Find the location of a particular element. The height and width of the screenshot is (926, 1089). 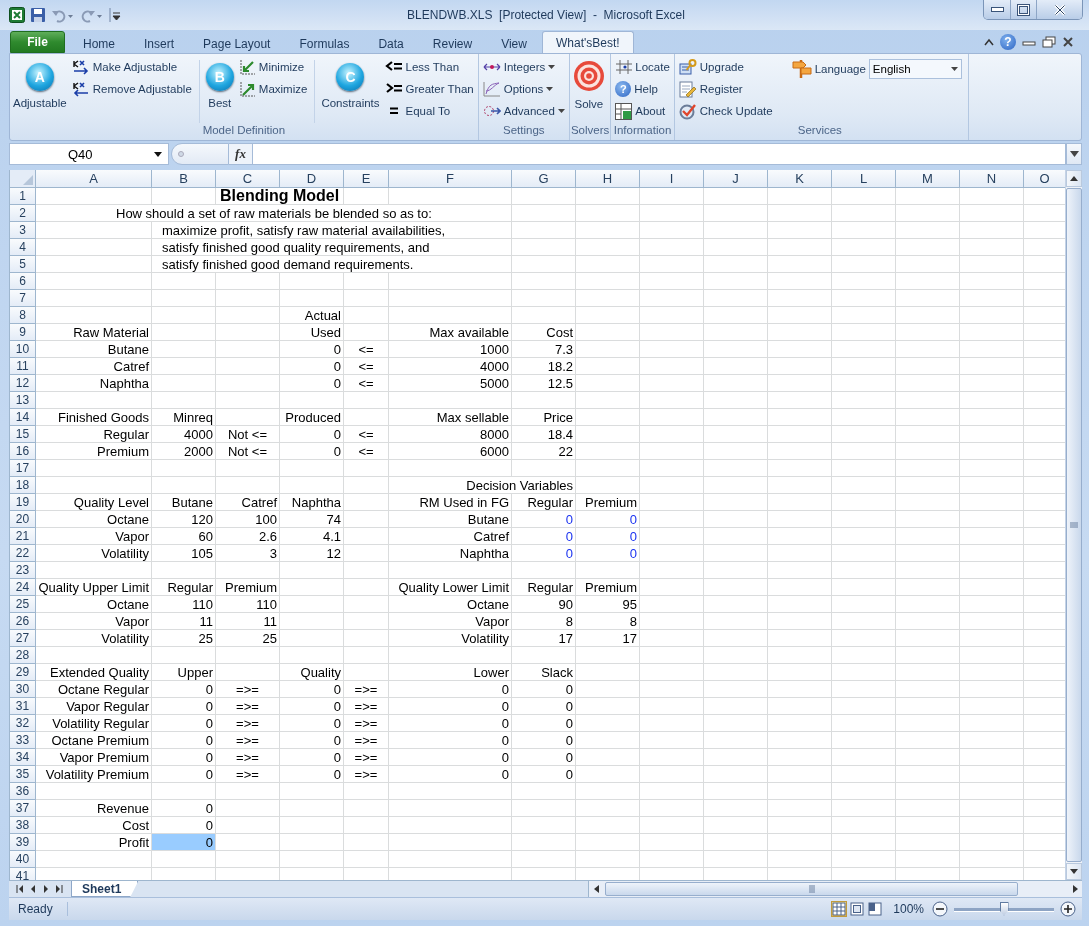

table-cell: 110 is located at coordinates (184, 604).